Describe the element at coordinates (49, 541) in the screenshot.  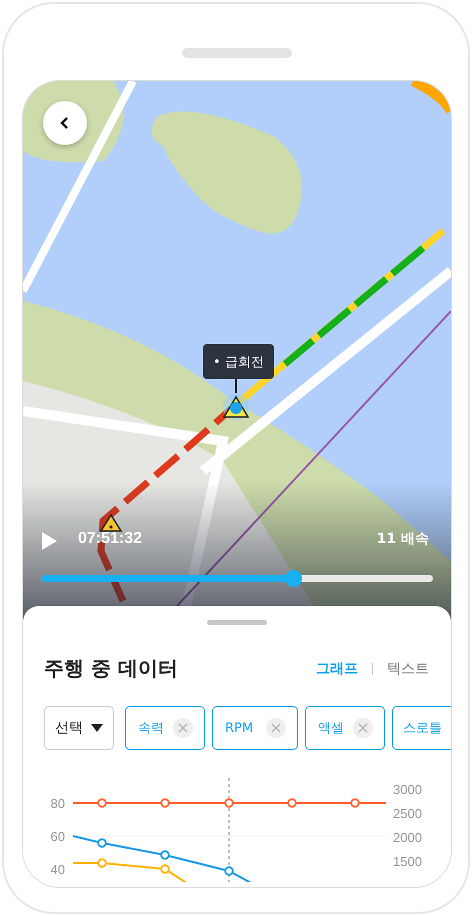
I see `play-icon` at that location.